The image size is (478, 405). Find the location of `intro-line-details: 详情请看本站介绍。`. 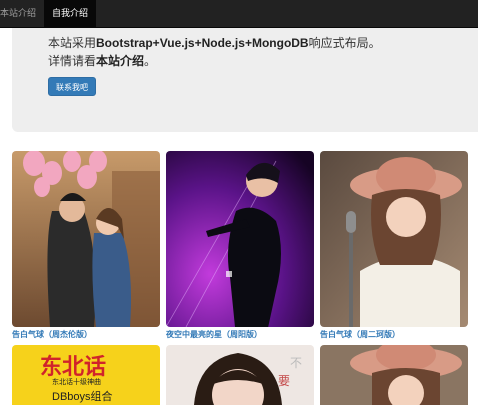

intro-line-details: 详情请看本站介绍。 is located at coordinates (102, 60).